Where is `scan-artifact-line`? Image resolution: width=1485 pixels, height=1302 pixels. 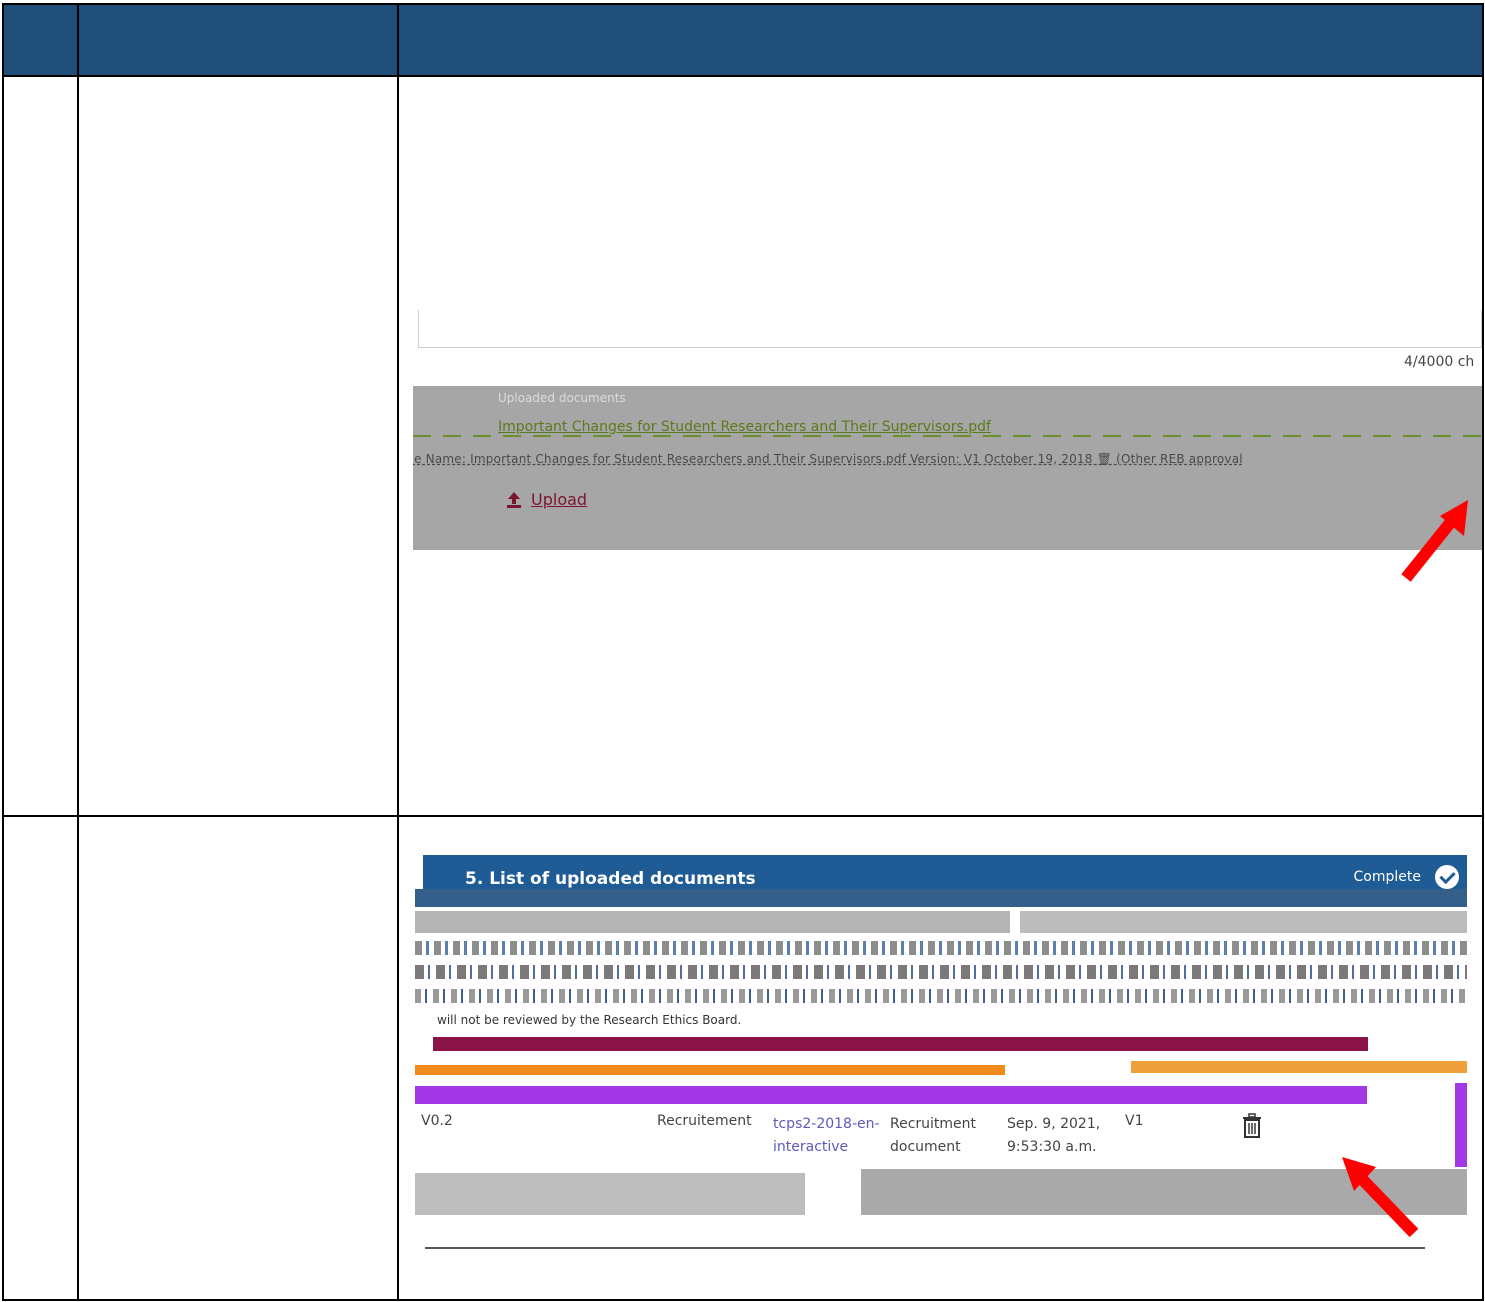
scan-artifact-line is located at coordinates (947, 436).